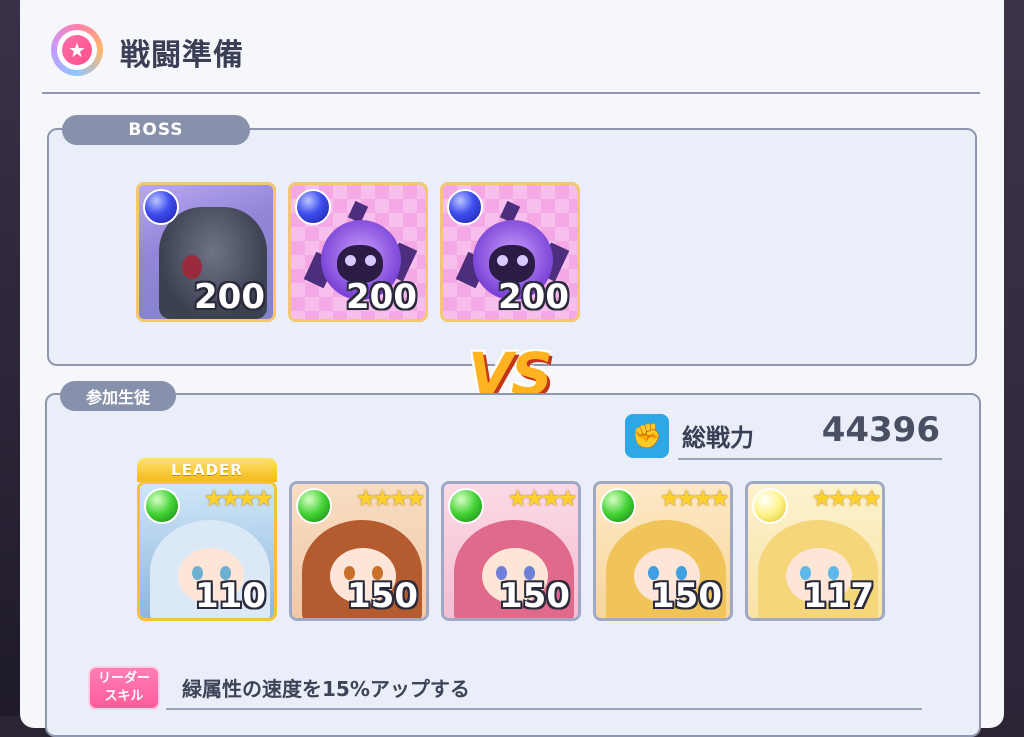 This screenshot has height=737, width=1024. Describe the element at coordinates (207, 470) in the screenshot. I see `leader-tag: LEADER` at that location.